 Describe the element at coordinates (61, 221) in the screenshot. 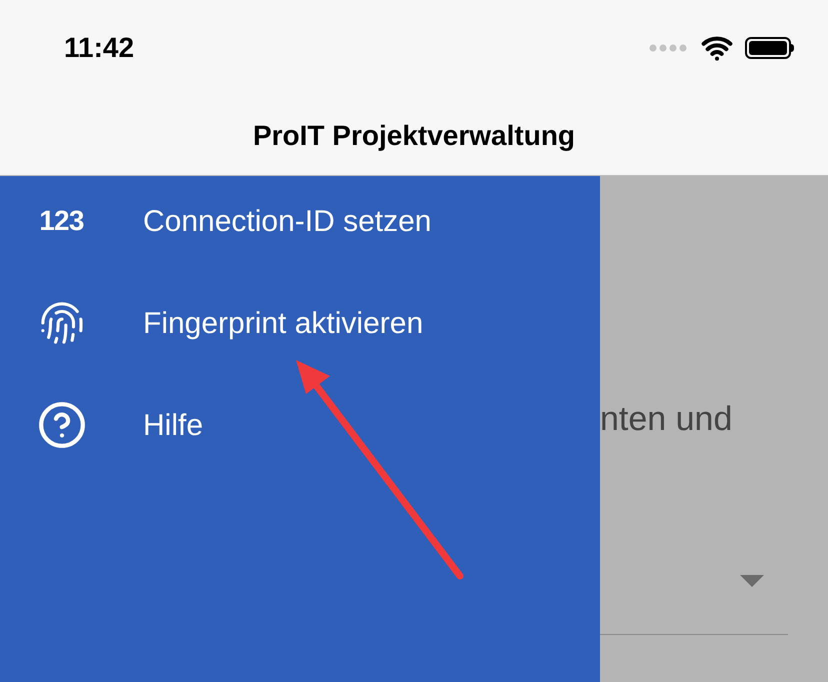

I see `numbers-icon: 123` at that location.